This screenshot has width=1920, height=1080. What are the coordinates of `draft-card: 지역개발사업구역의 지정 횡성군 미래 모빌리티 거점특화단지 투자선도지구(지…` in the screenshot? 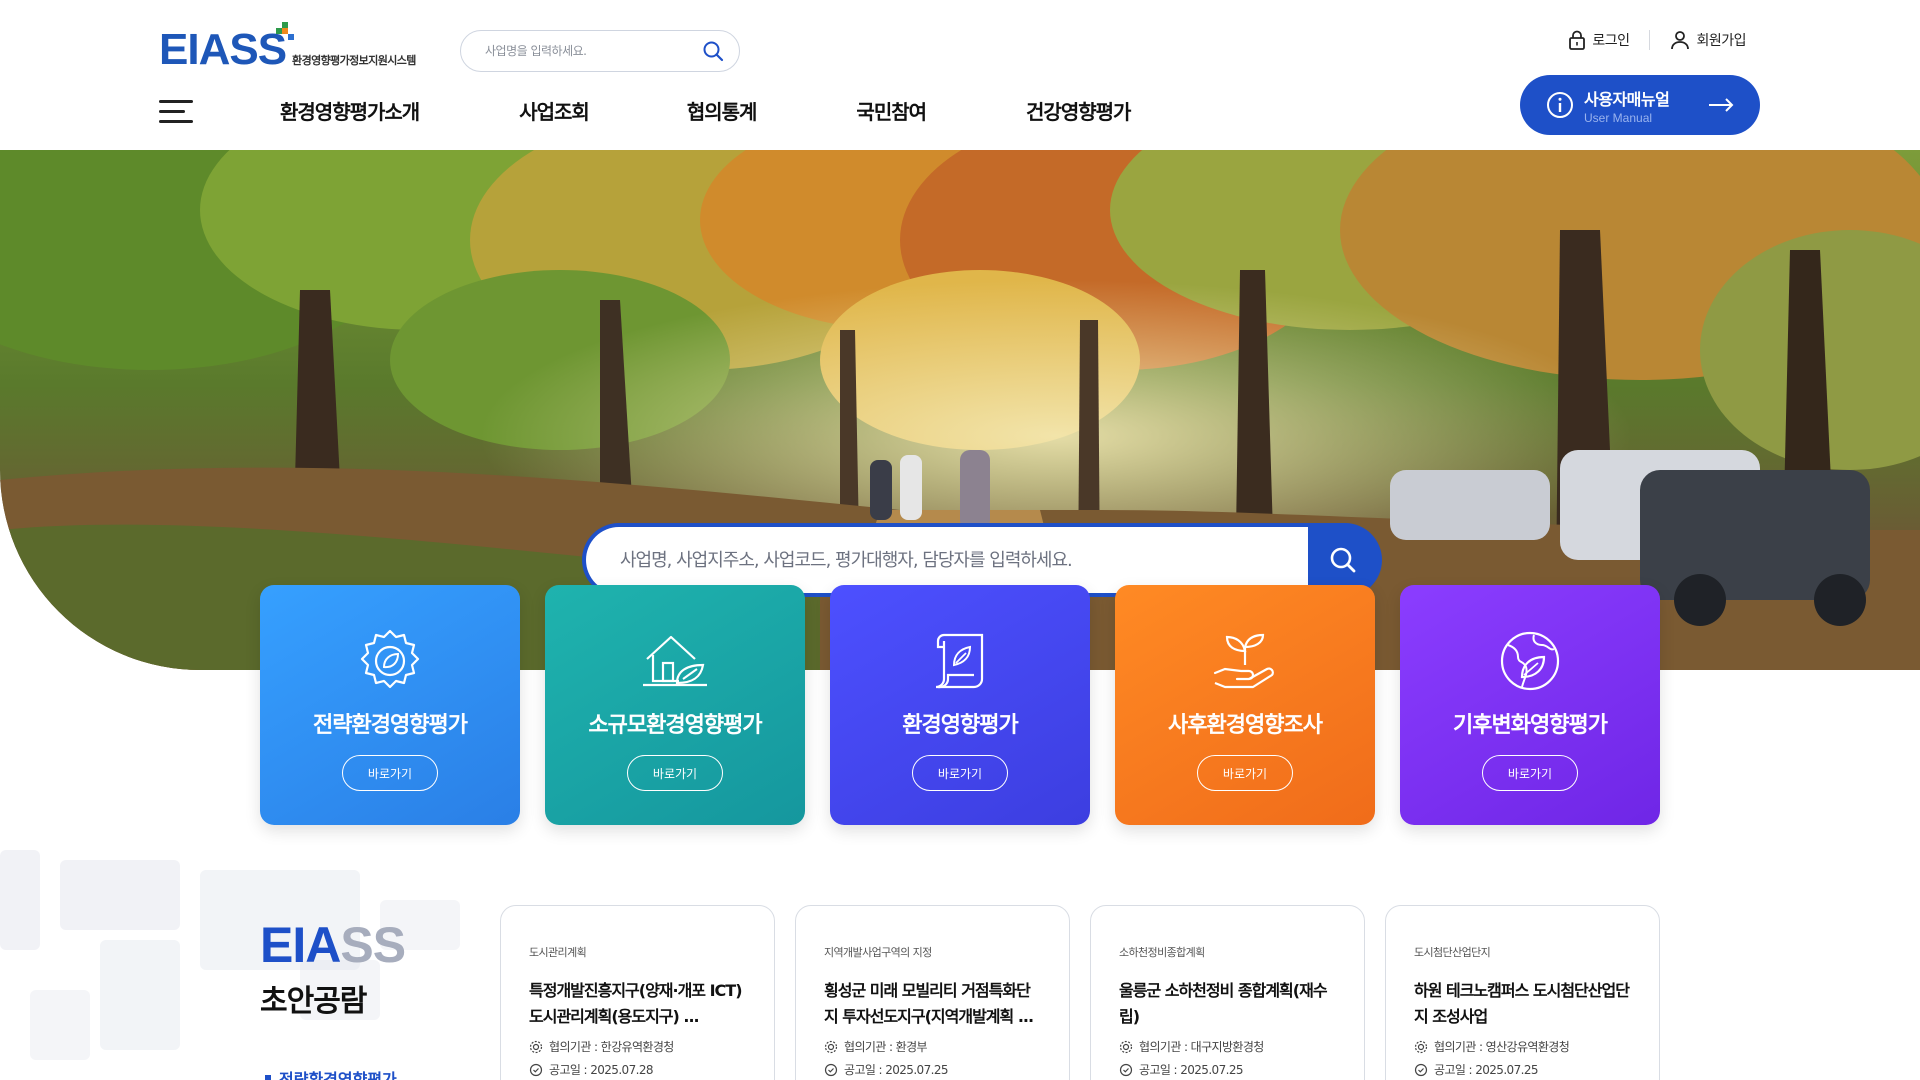 It's located at (932, 992).